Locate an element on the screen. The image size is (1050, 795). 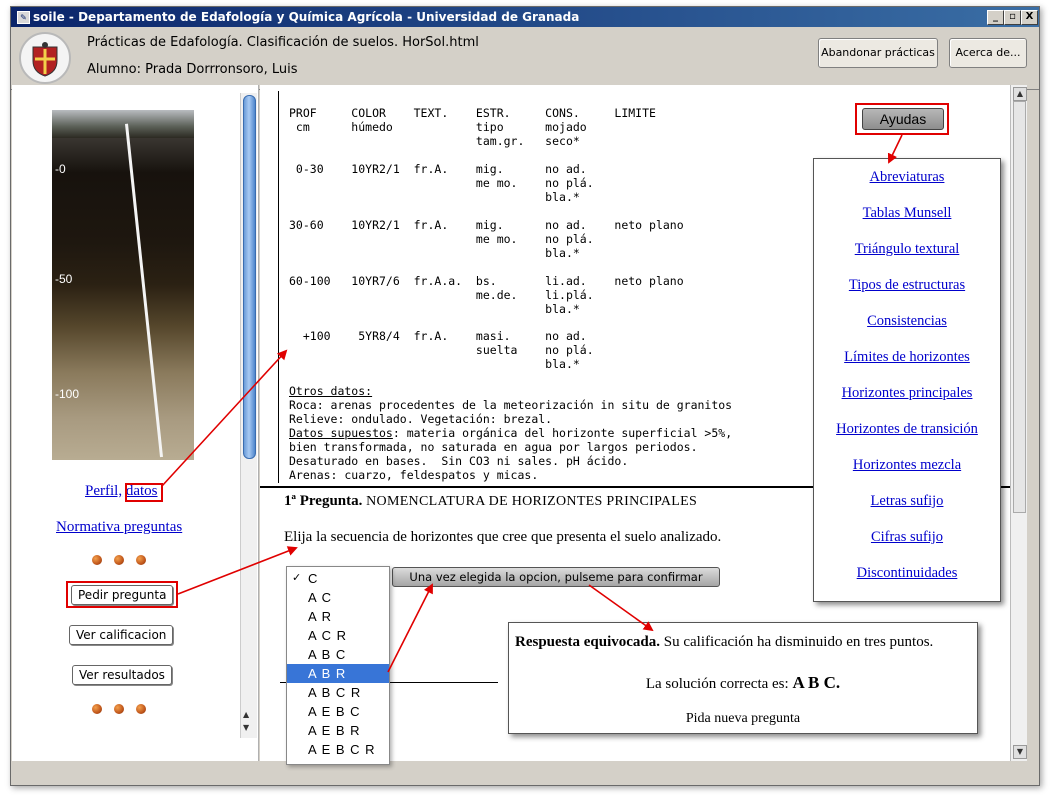
arrow-datos is located at coordinates (224, 418).